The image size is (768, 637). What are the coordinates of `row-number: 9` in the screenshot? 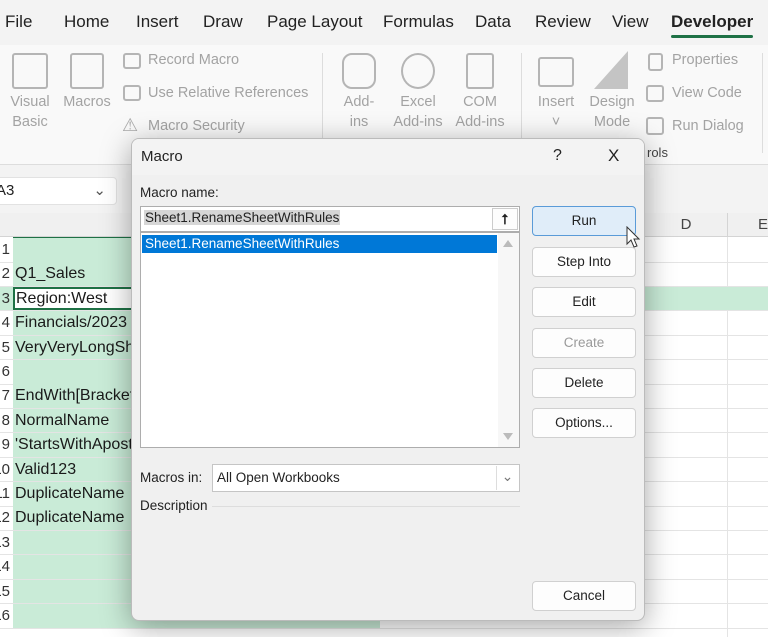 It's located at (5, 444).